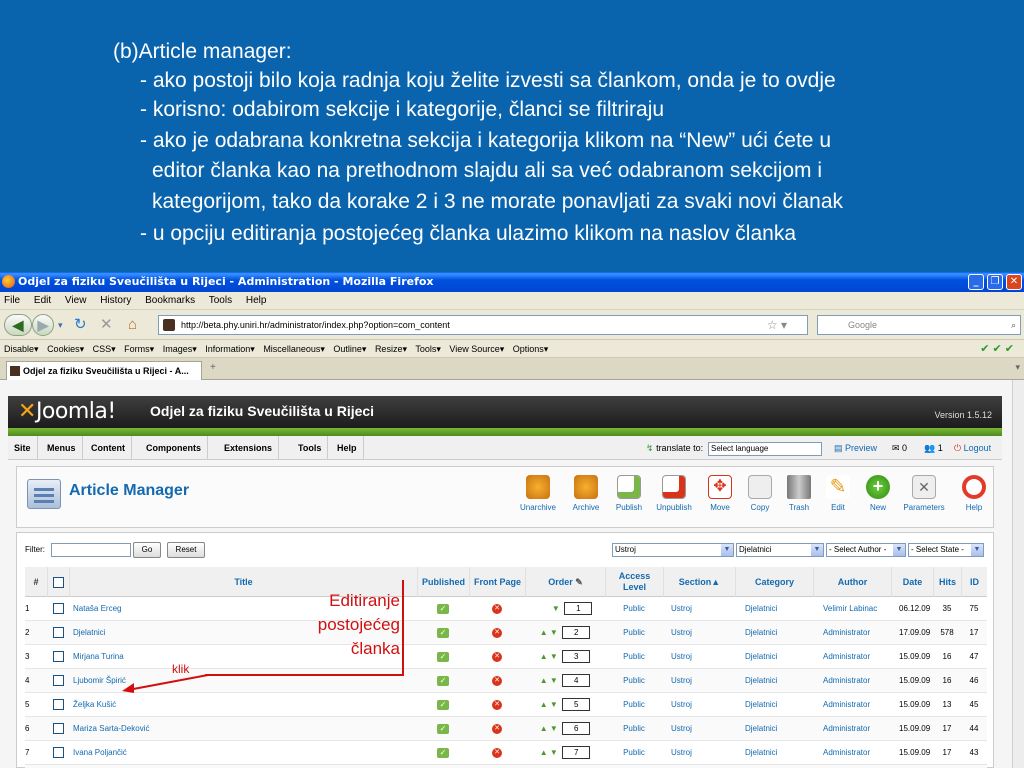  What do you see at coordinates (174, 448) in the screenshot?
I see `admin-menu-components: Components` at bounding box center [174, 448].